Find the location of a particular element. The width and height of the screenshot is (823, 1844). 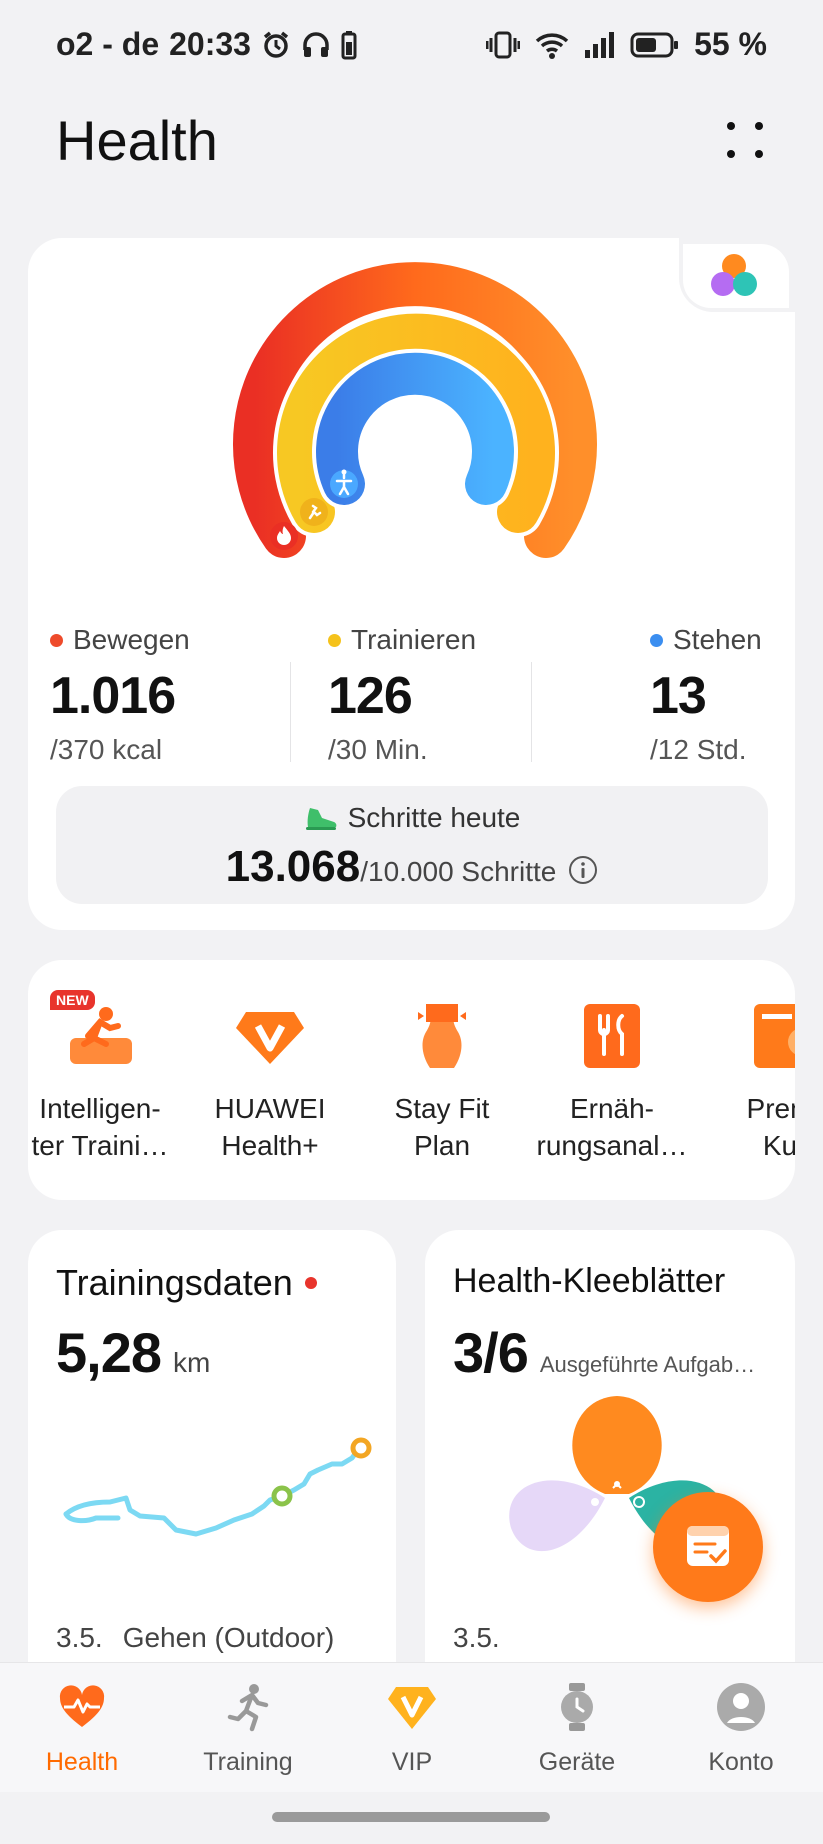

shoe-icon is located at coordinates (321, 819).